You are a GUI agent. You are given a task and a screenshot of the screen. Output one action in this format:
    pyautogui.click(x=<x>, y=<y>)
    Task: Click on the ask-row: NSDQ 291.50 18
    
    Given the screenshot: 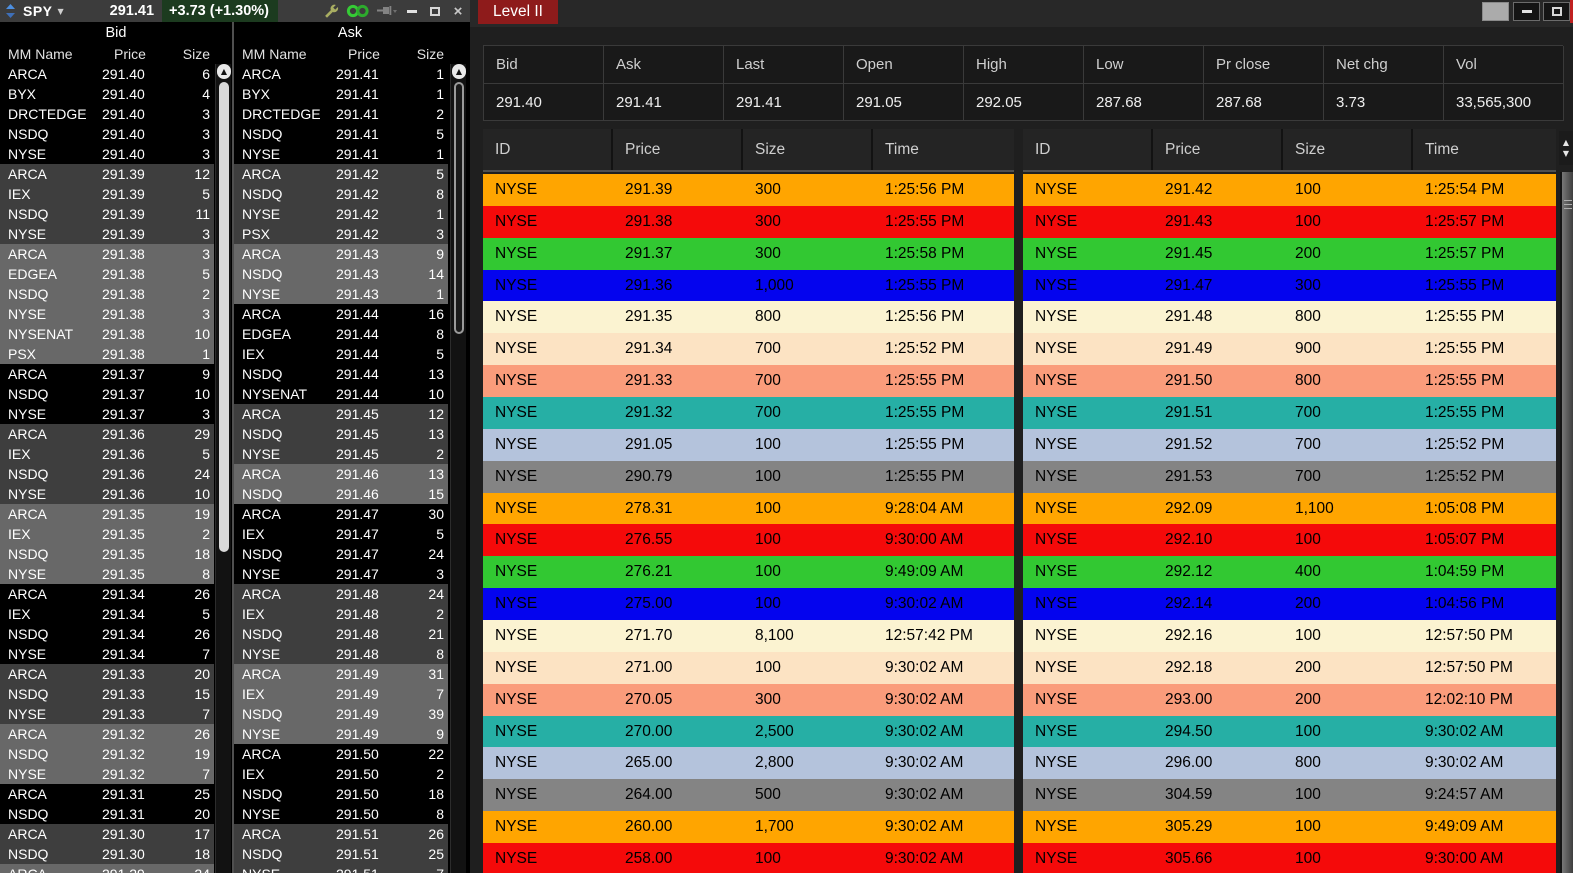 What is the action you would take?
    pyautogui.click(x=341, y=794)
    